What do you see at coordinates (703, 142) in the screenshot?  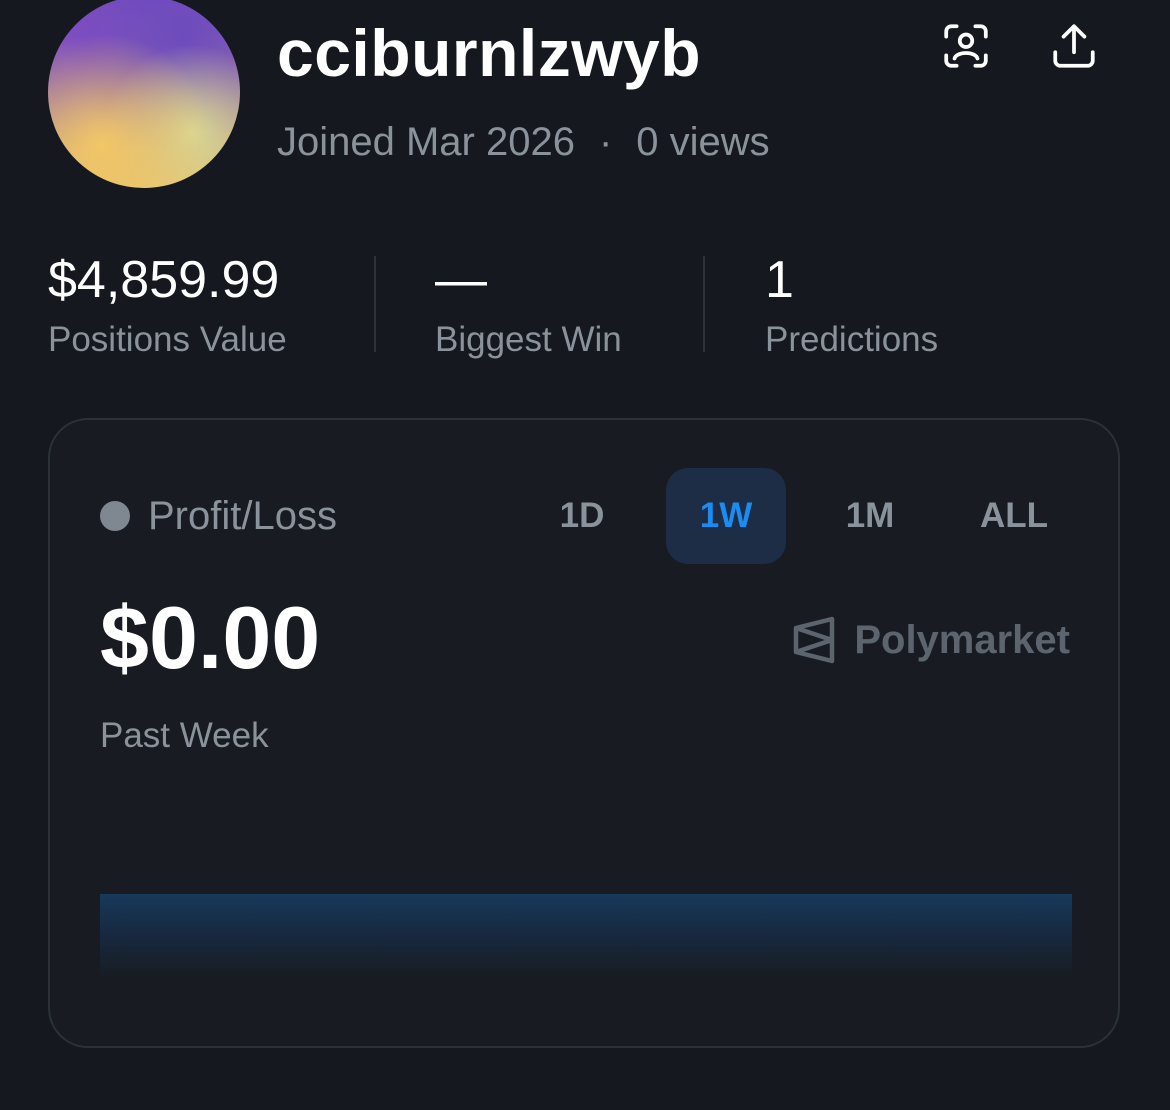 I see `view-count: 0 views` at bounding box center [703, 142].